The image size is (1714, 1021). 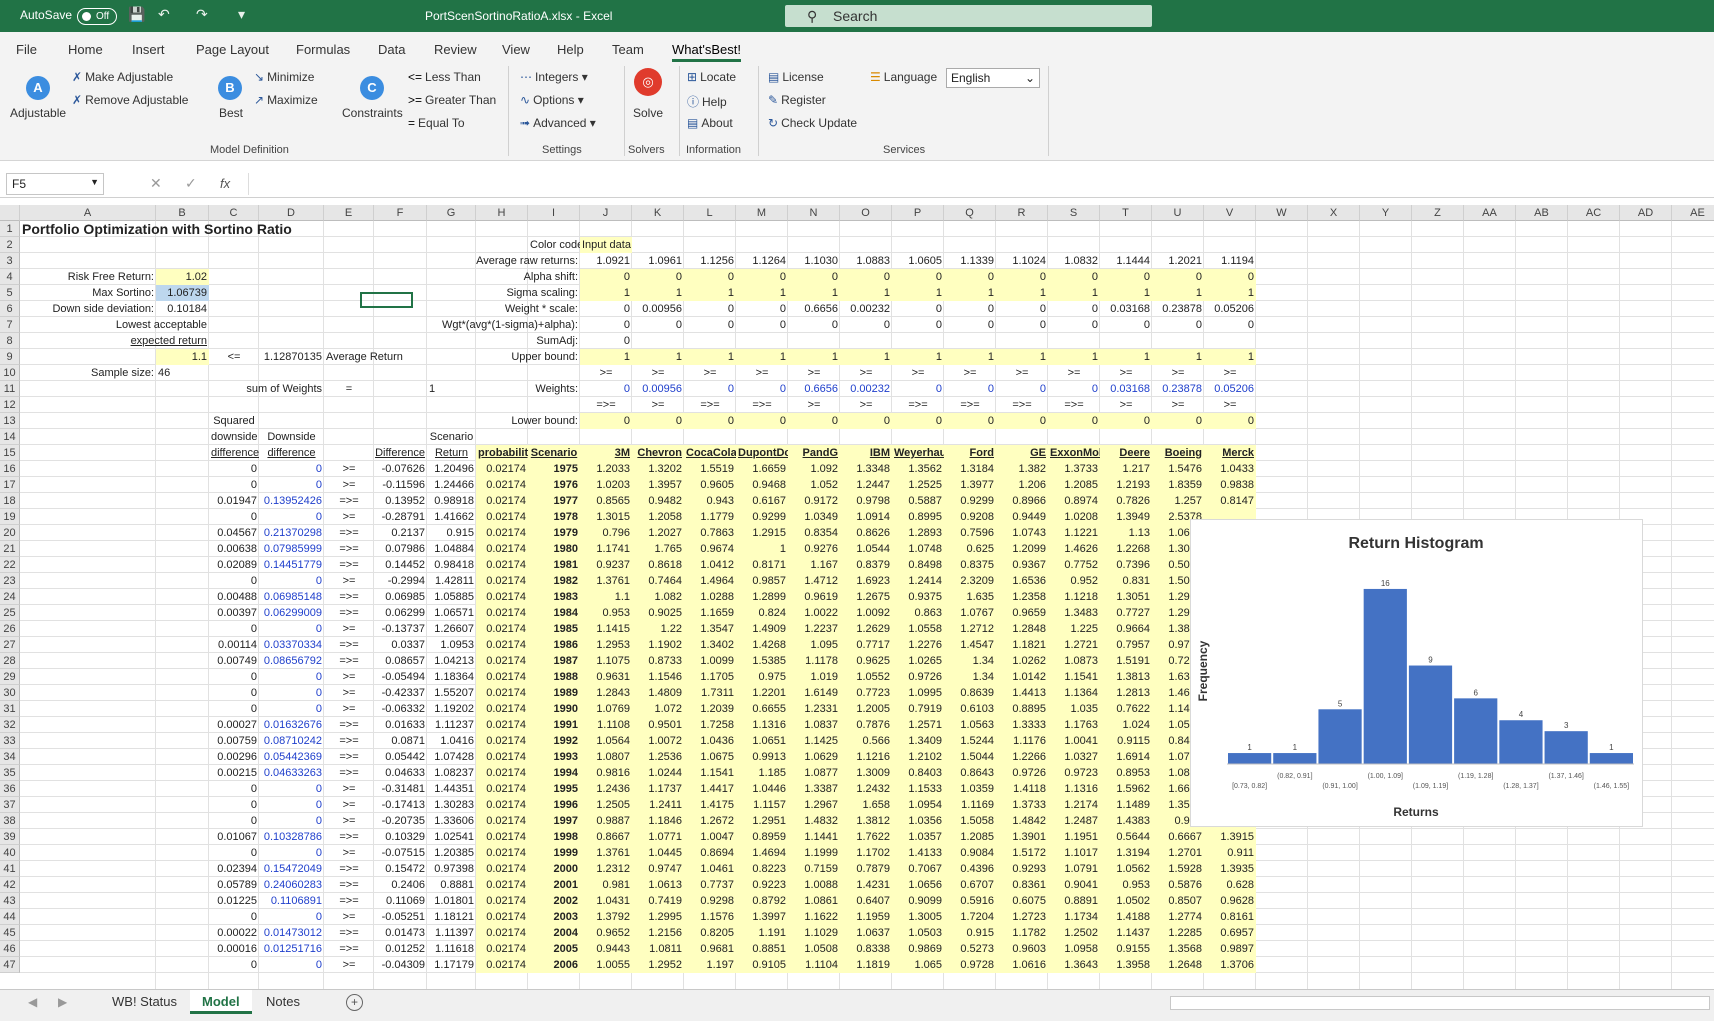 What do you see at coordinates (1022, 933) in the screenshot?
I see `data-cell: 1.1782` at bounding box center [1022, 933].